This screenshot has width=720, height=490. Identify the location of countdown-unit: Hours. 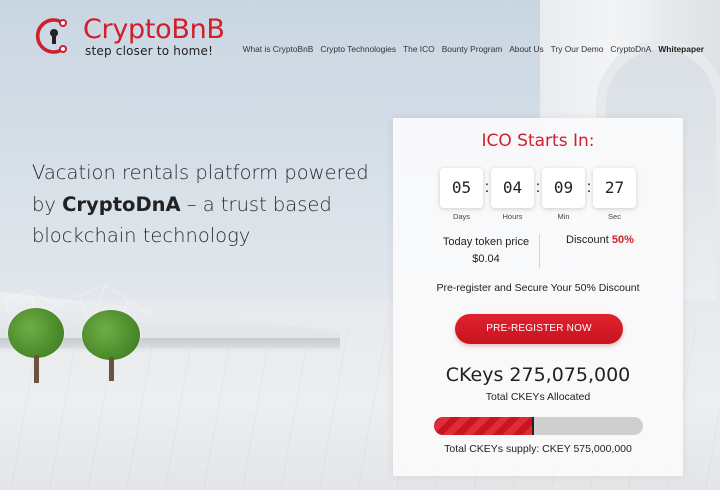
(512, 216).